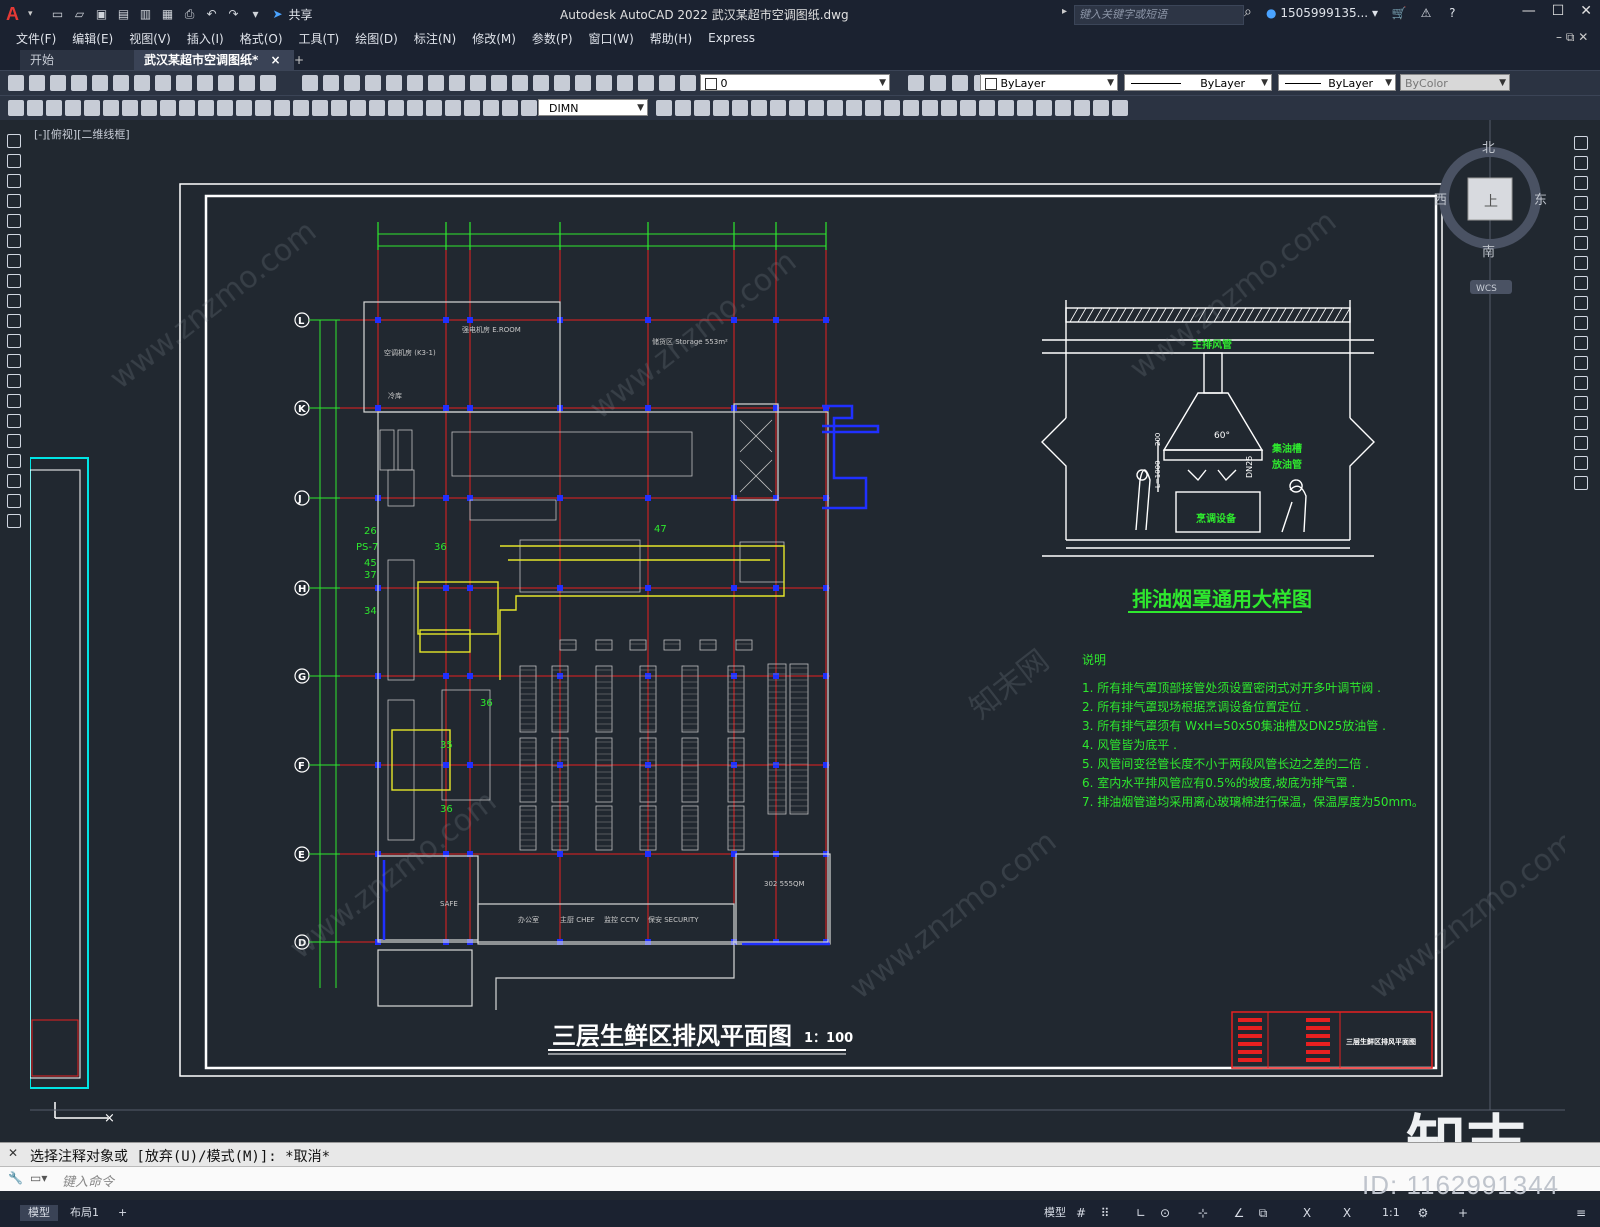 This screenshot has height=1227, width=1600. Describe the element at coordinates (212, 14) in the screenshot. I see `undo-icon: ↶` at that location.